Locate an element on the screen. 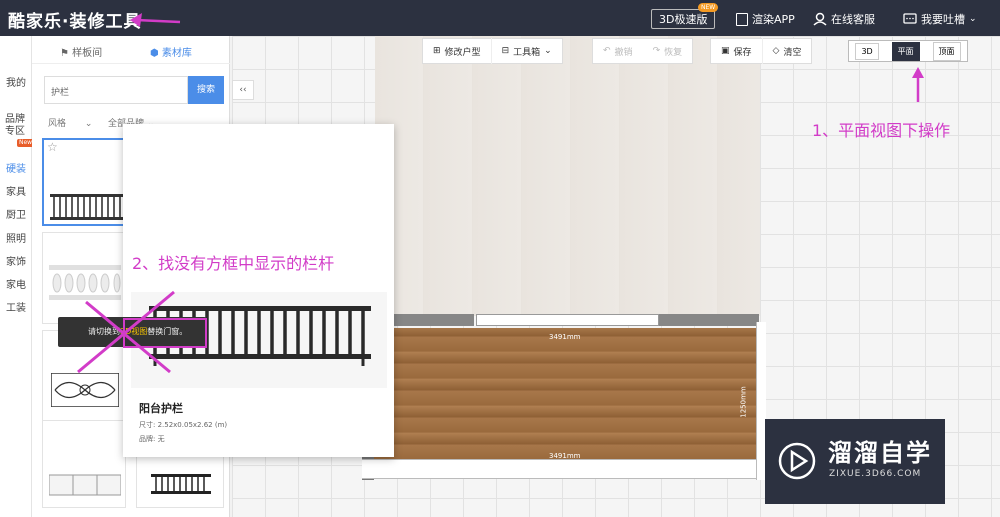  watermark-title: 溜溜自学 is located at coordinates (880, 453).